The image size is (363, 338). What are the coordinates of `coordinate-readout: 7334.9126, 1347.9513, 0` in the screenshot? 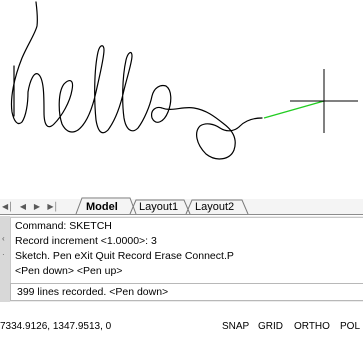 It's located at (55, 327).